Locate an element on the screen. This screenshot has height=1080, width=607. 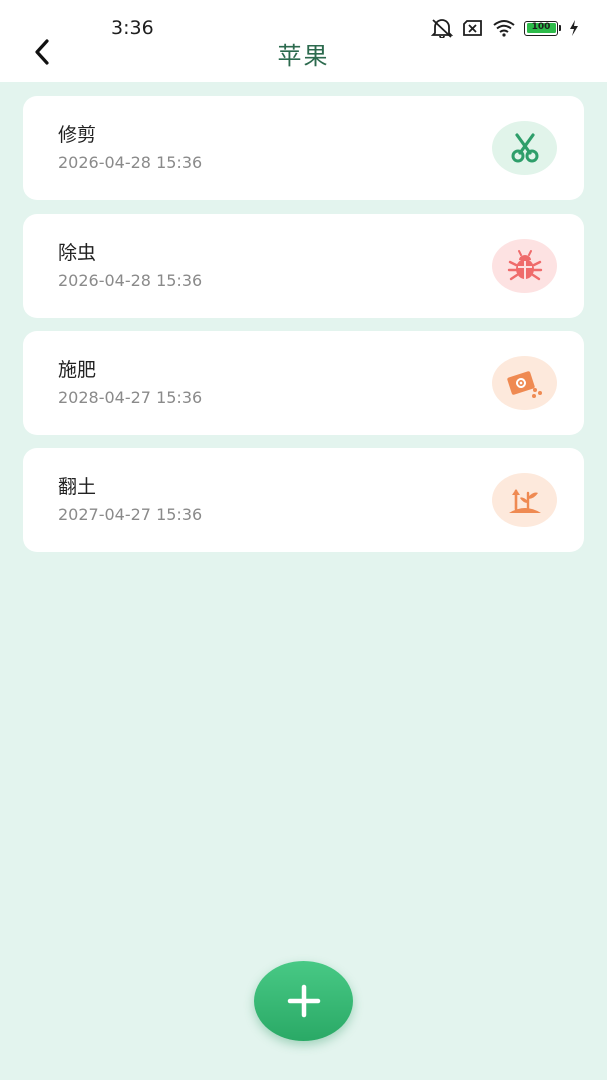
record-title: 除虫 is located at coordinates (77, 253).